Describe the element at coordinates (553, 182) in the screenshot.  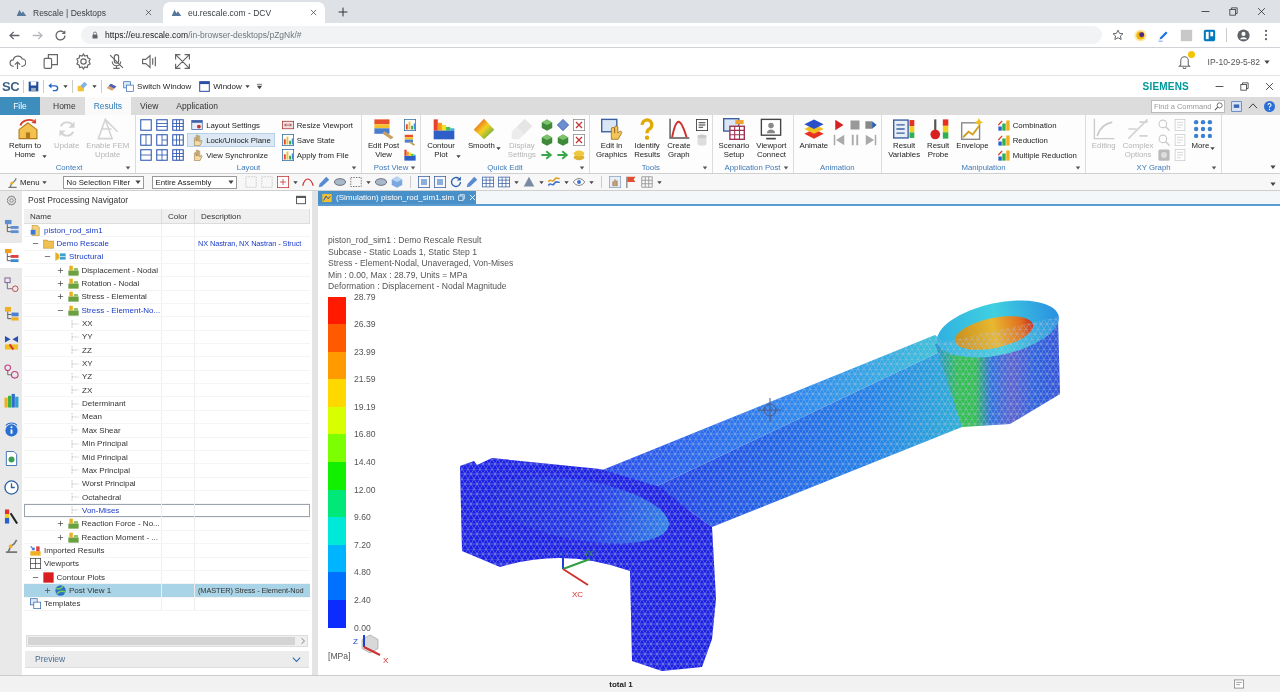
I see `color-wave-icon` at that location.